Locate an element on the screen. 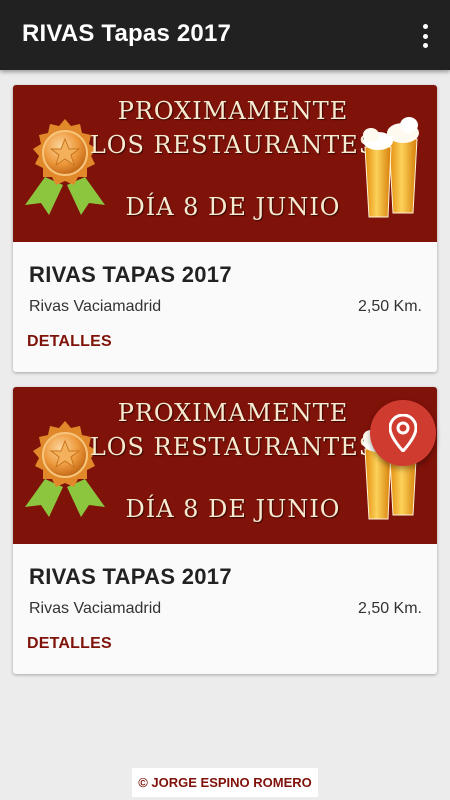  app-bar: RIVAS Tapas 2017 is located at coordinates (225, 35).